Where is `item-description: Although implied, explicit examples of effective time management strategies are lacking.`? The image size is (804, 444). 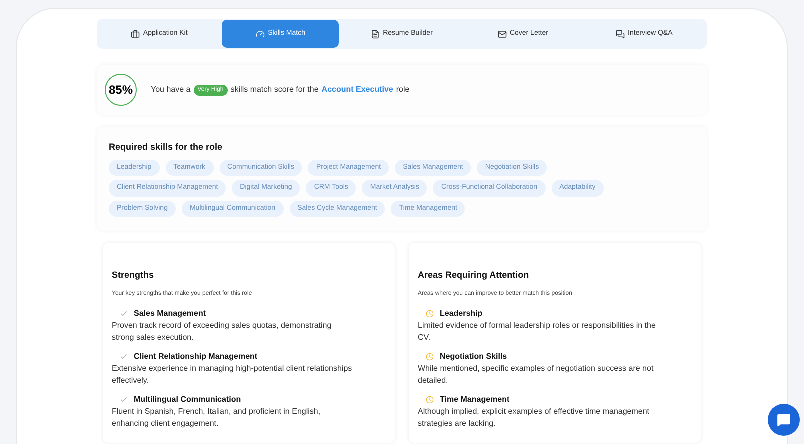
item-description: Although implied, explicit examples of effective time management strategies are lacking. is located at coordinates (534, 418).